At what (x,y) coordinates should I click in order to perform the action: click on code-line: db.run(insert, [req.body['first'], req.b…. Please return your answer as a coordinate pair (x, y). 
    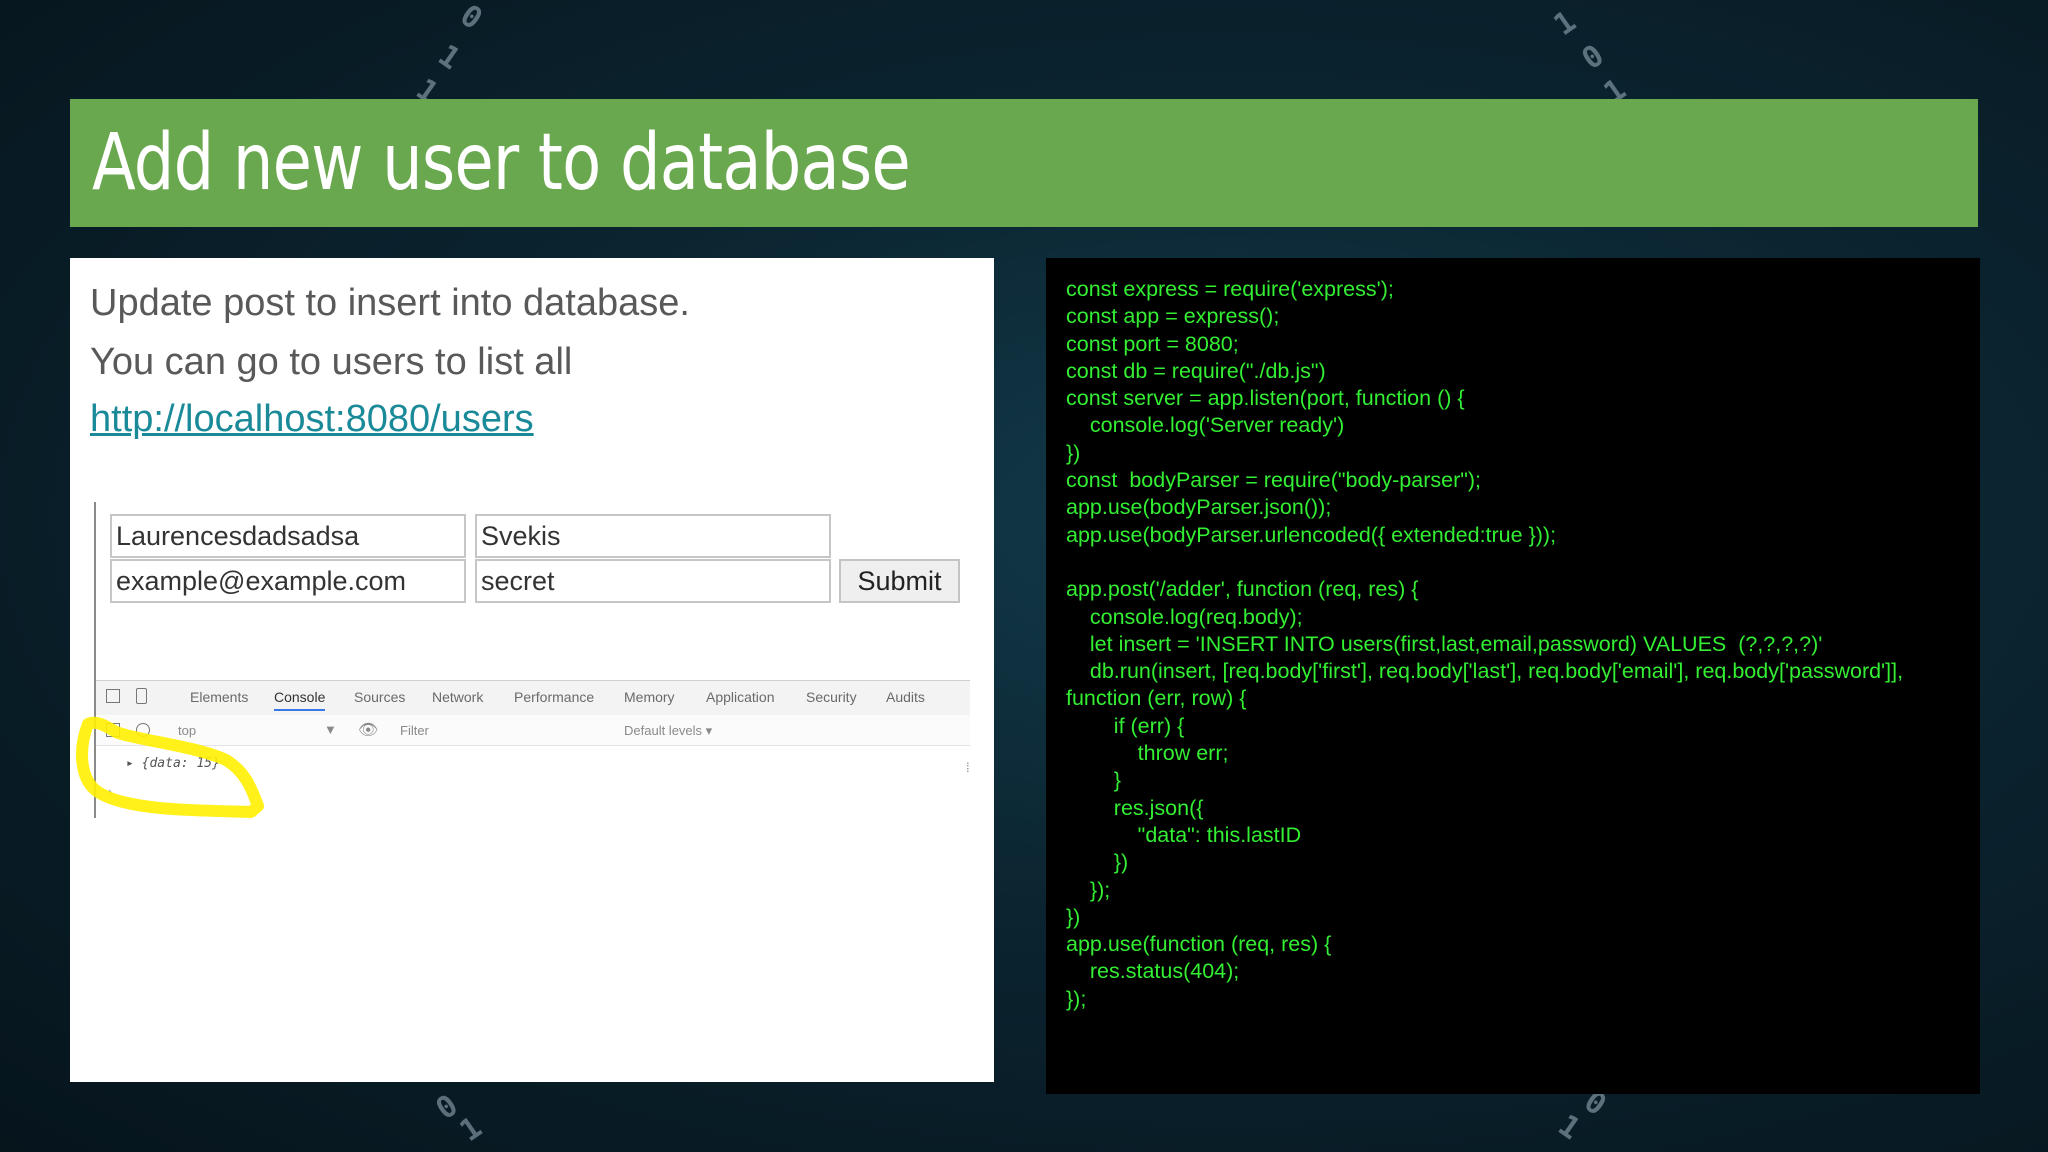
    Looking at the image, I should click on (1485, 671).